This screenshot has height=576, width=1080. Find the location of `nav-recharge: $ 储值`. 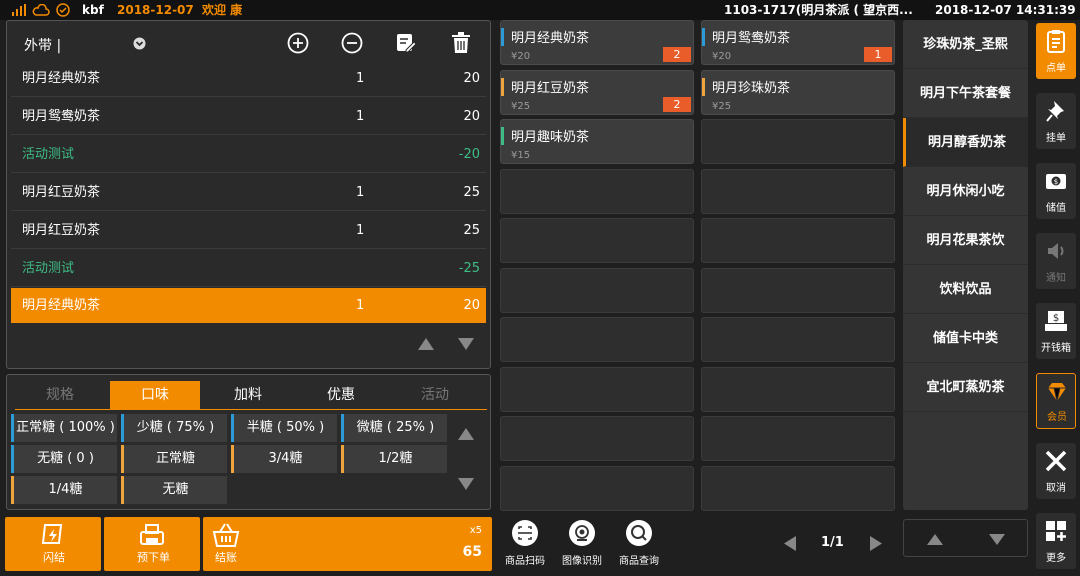

nav-recharge: $ 储值 is located at coordinates (1056, 191).